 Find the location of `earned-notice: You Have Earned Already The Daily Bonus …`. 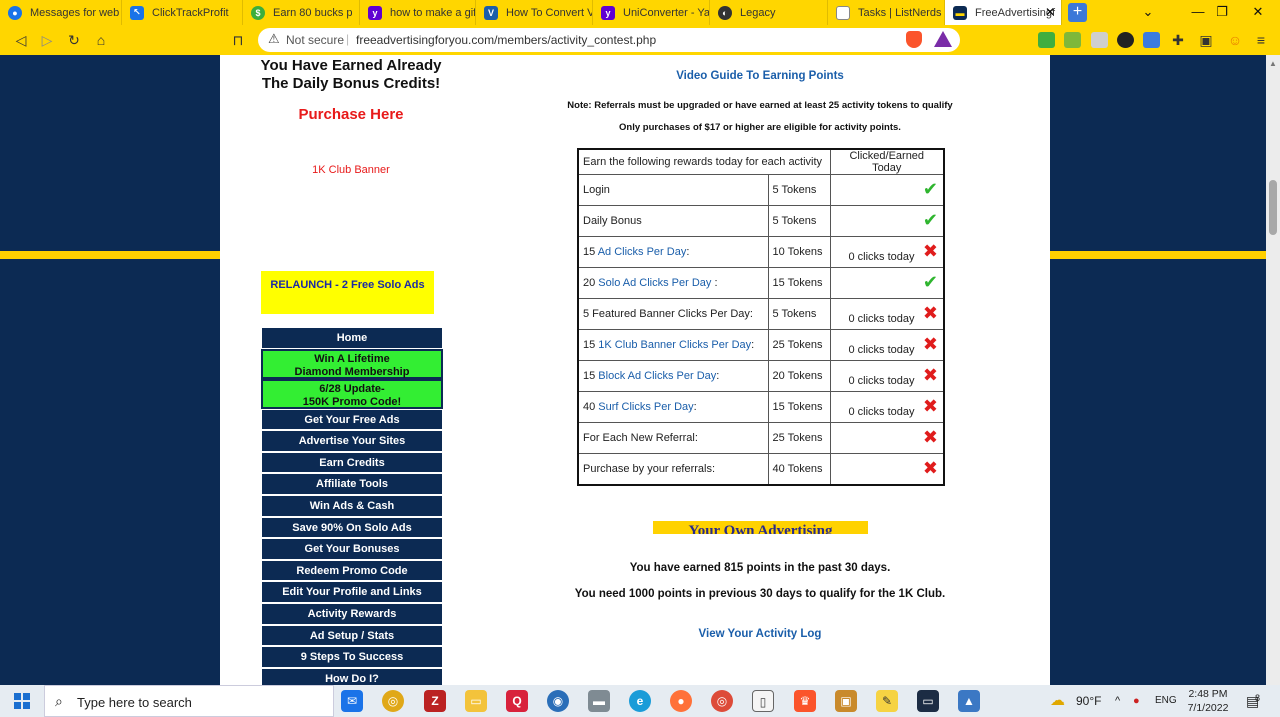

earned-notice: You Have Earned Already The Daily Bonus … is located at coordinates (351, 75).